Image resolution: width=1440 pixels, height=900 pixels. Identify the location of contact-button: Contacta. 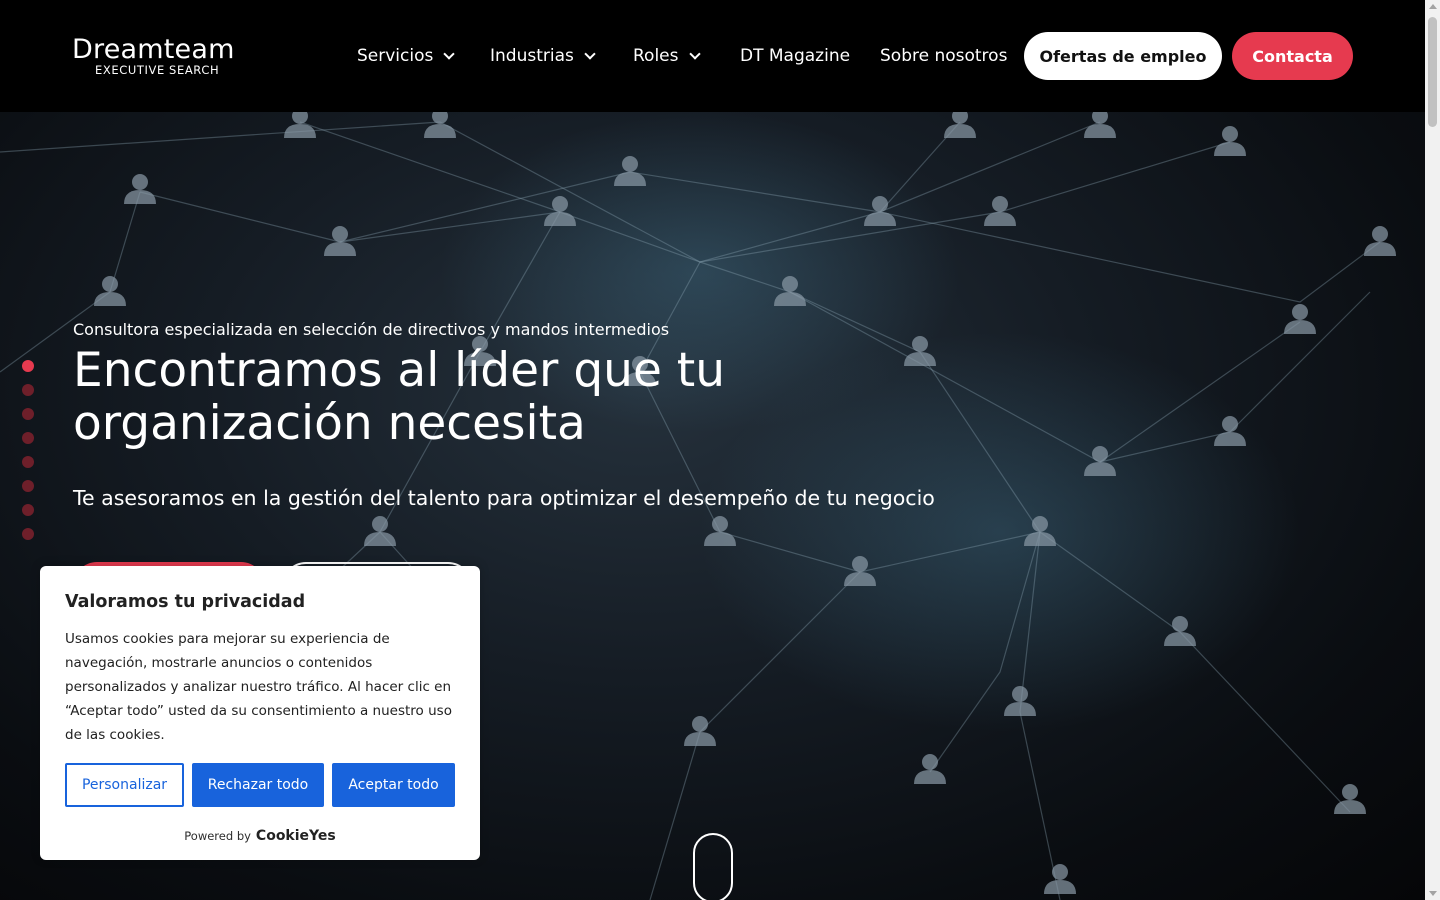
(1292, 56).